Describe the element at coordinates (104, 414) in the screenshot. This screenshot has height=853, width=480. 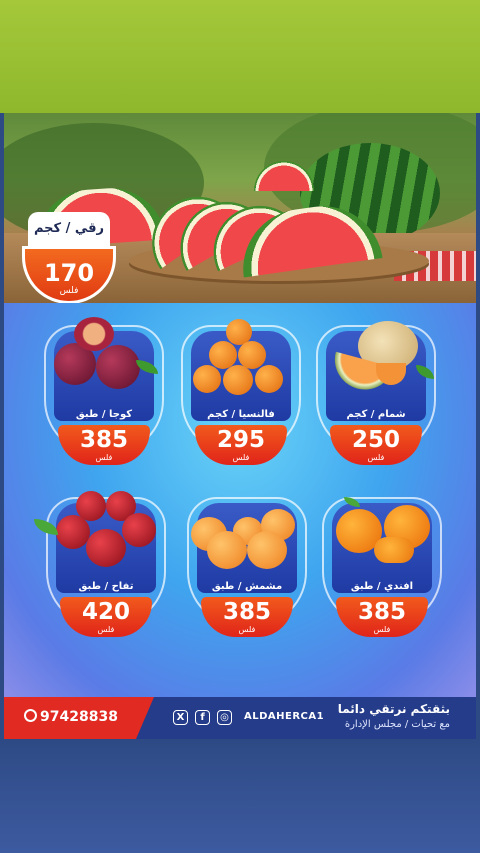
I see `product-name: كوجا / طبق` at that location.